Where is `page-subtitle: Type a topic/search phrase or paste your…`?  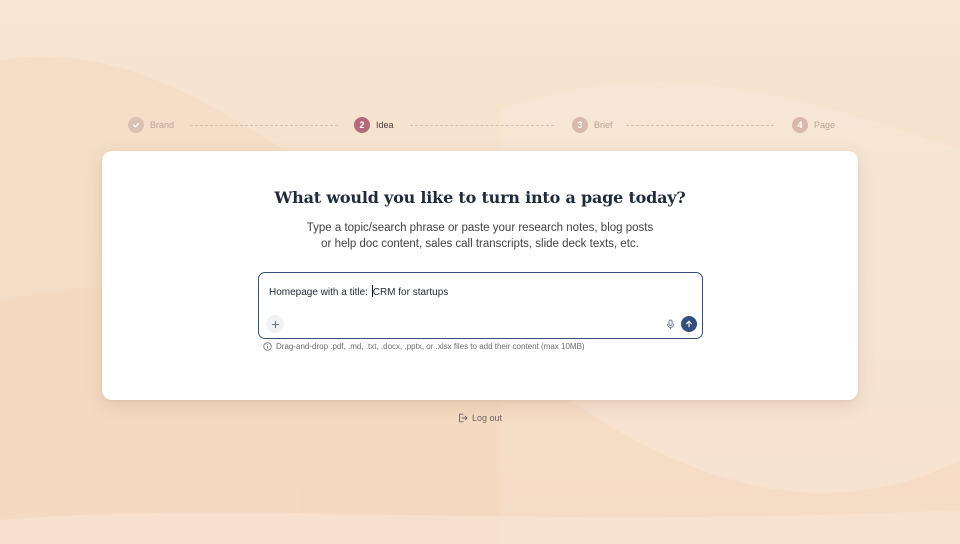
page-subtitle: Type a topic/search phrase or paste your… is located at coordinates (480, 236).